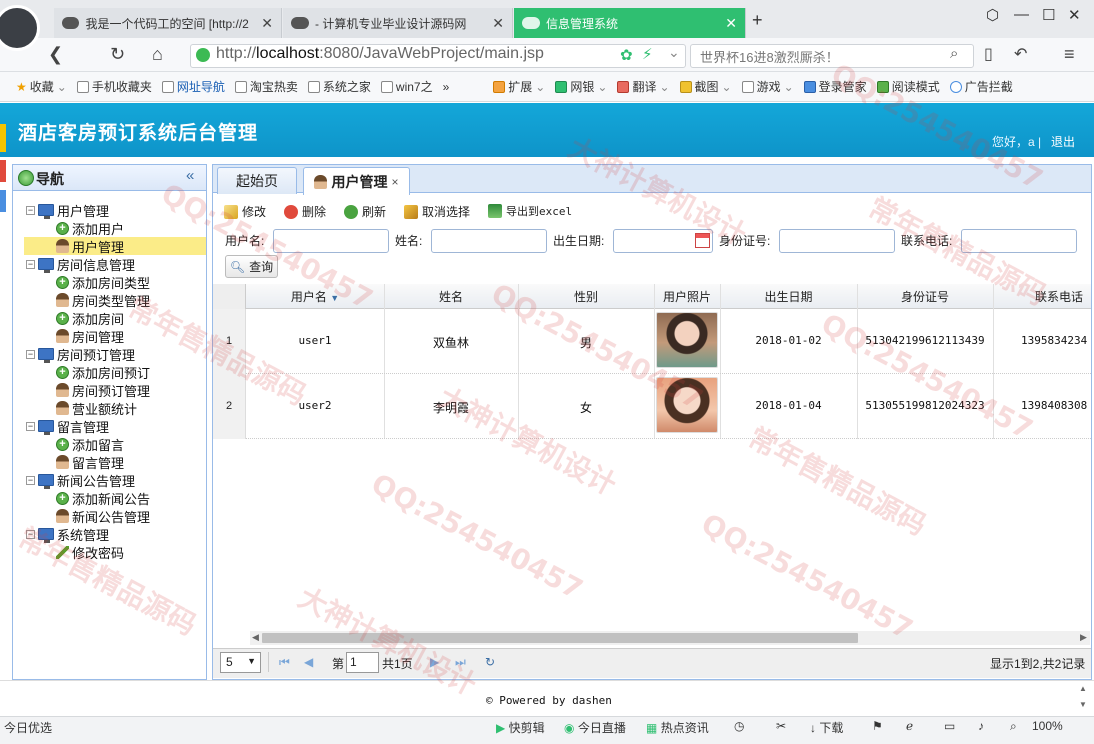  What do you see at coordinates (394, 182) in the screenshot?
I see `close-tab-icon: ×` at bounding box center [394, 182].